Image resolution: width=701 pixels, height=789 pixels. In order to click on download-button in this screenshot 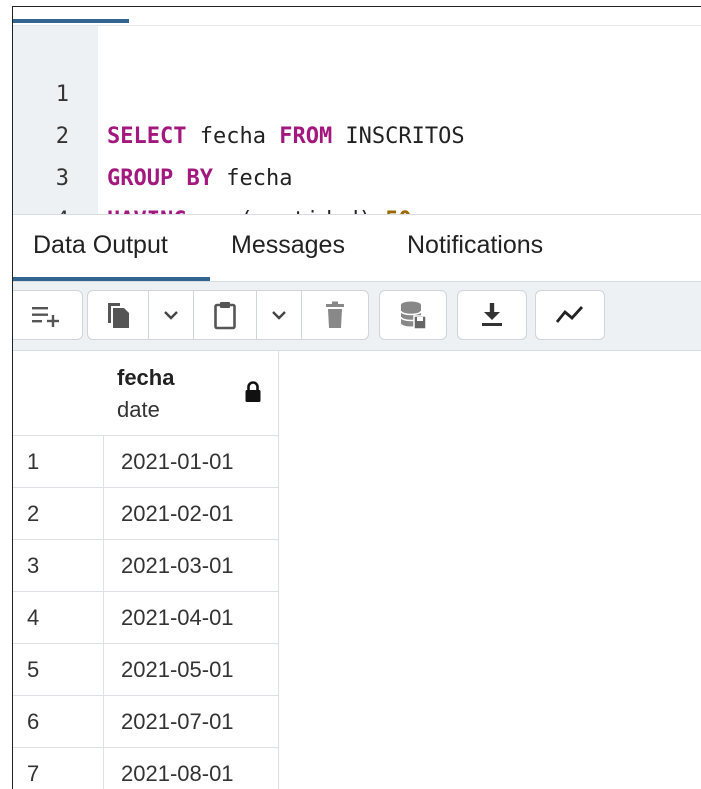, I will do `click(492, 315)`.